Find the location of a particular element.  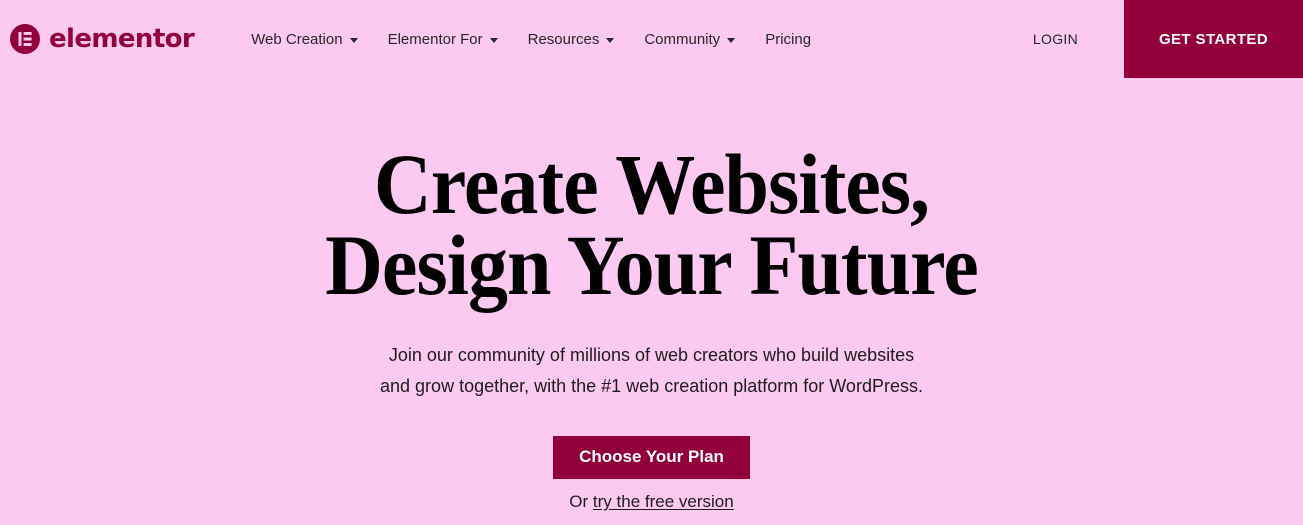

login-link: LOGIN is located at coordinates (1055, 39).